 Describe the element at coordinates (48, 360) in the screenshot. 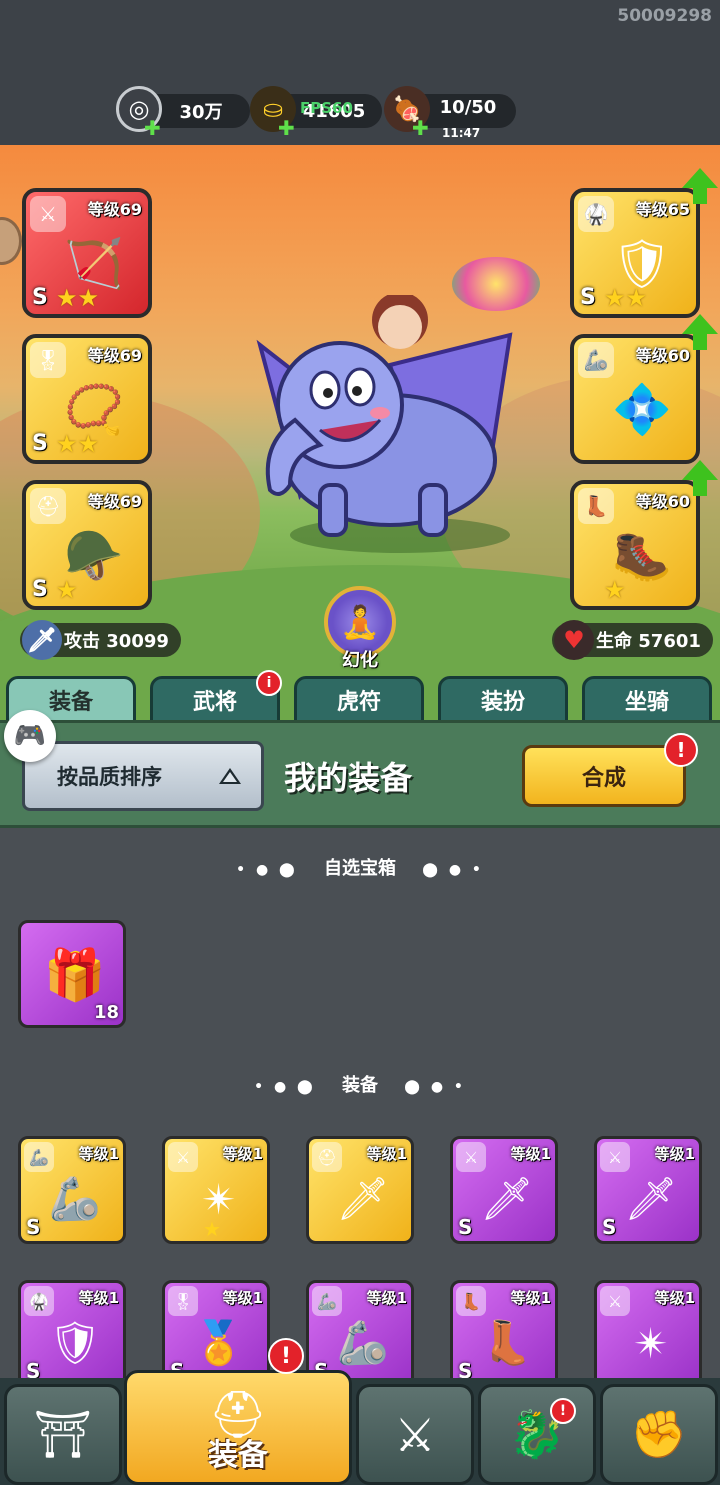

I see `medal-icon: 🎖` at that location.